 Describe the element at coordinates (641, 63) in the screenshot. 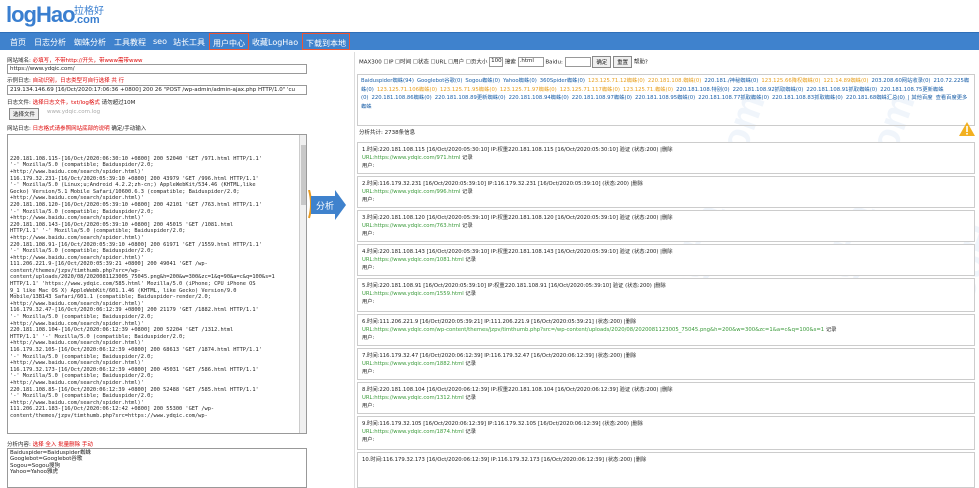

I see `help-link: 帮助?` at that location.